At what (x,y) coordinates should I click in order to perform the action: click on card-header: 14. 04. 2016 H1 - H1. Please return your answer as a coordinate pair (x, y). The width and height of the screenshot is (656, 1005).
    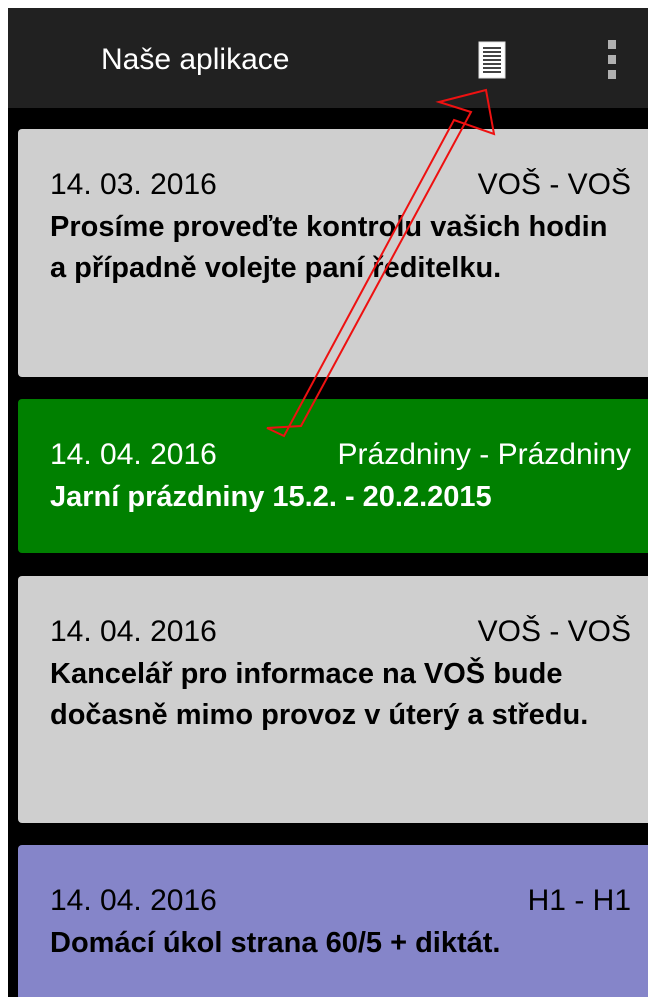
    Looking at the image, I should click on (340, 901).